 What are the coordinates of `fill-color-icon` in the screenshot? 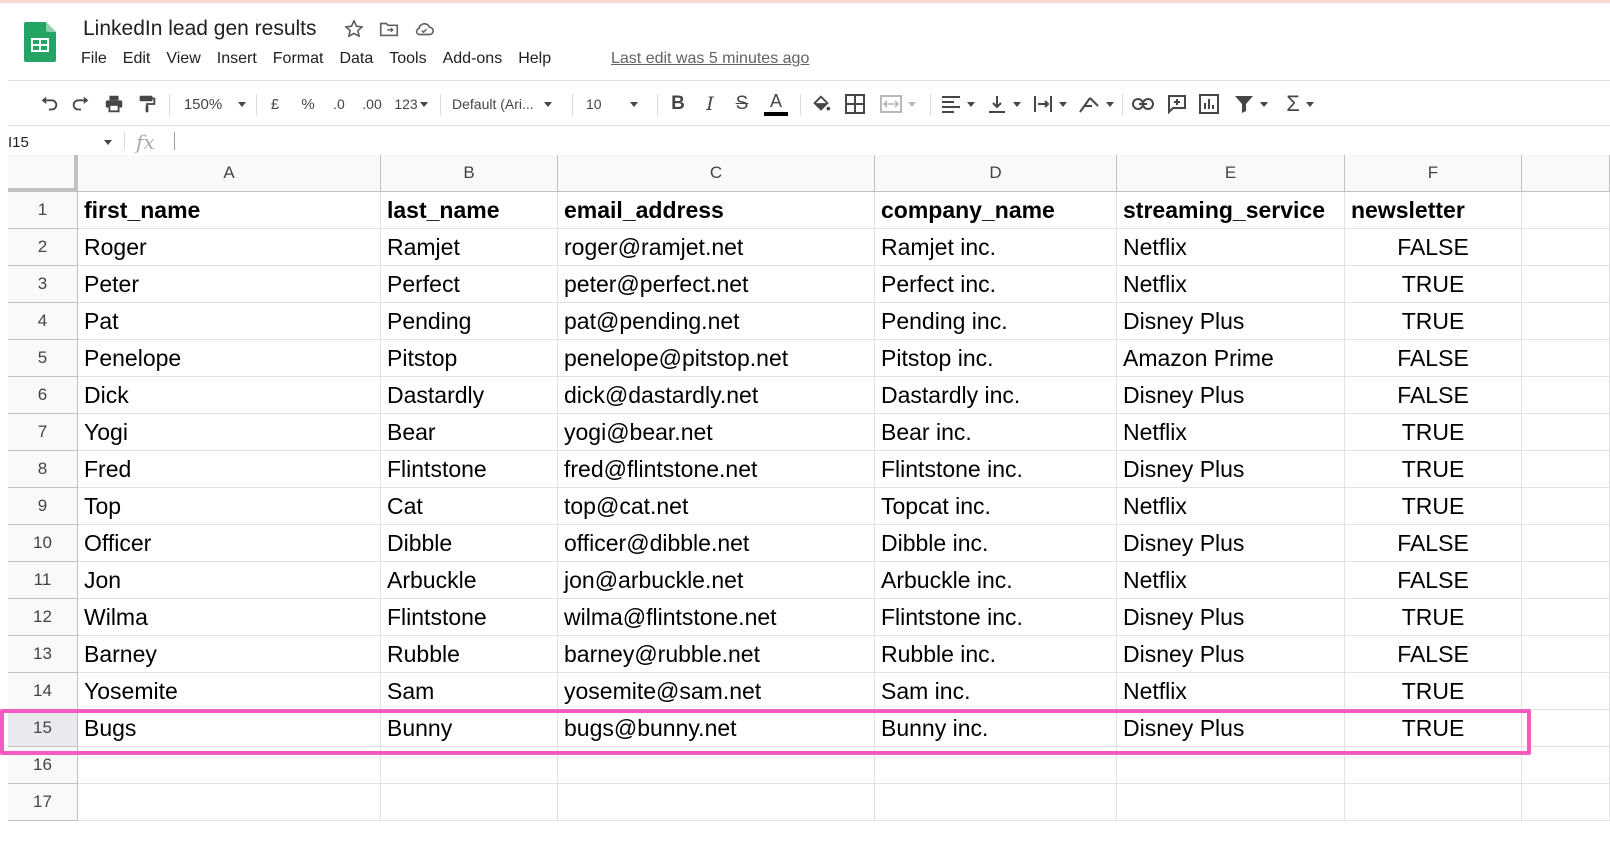 It's located at (821, 104).